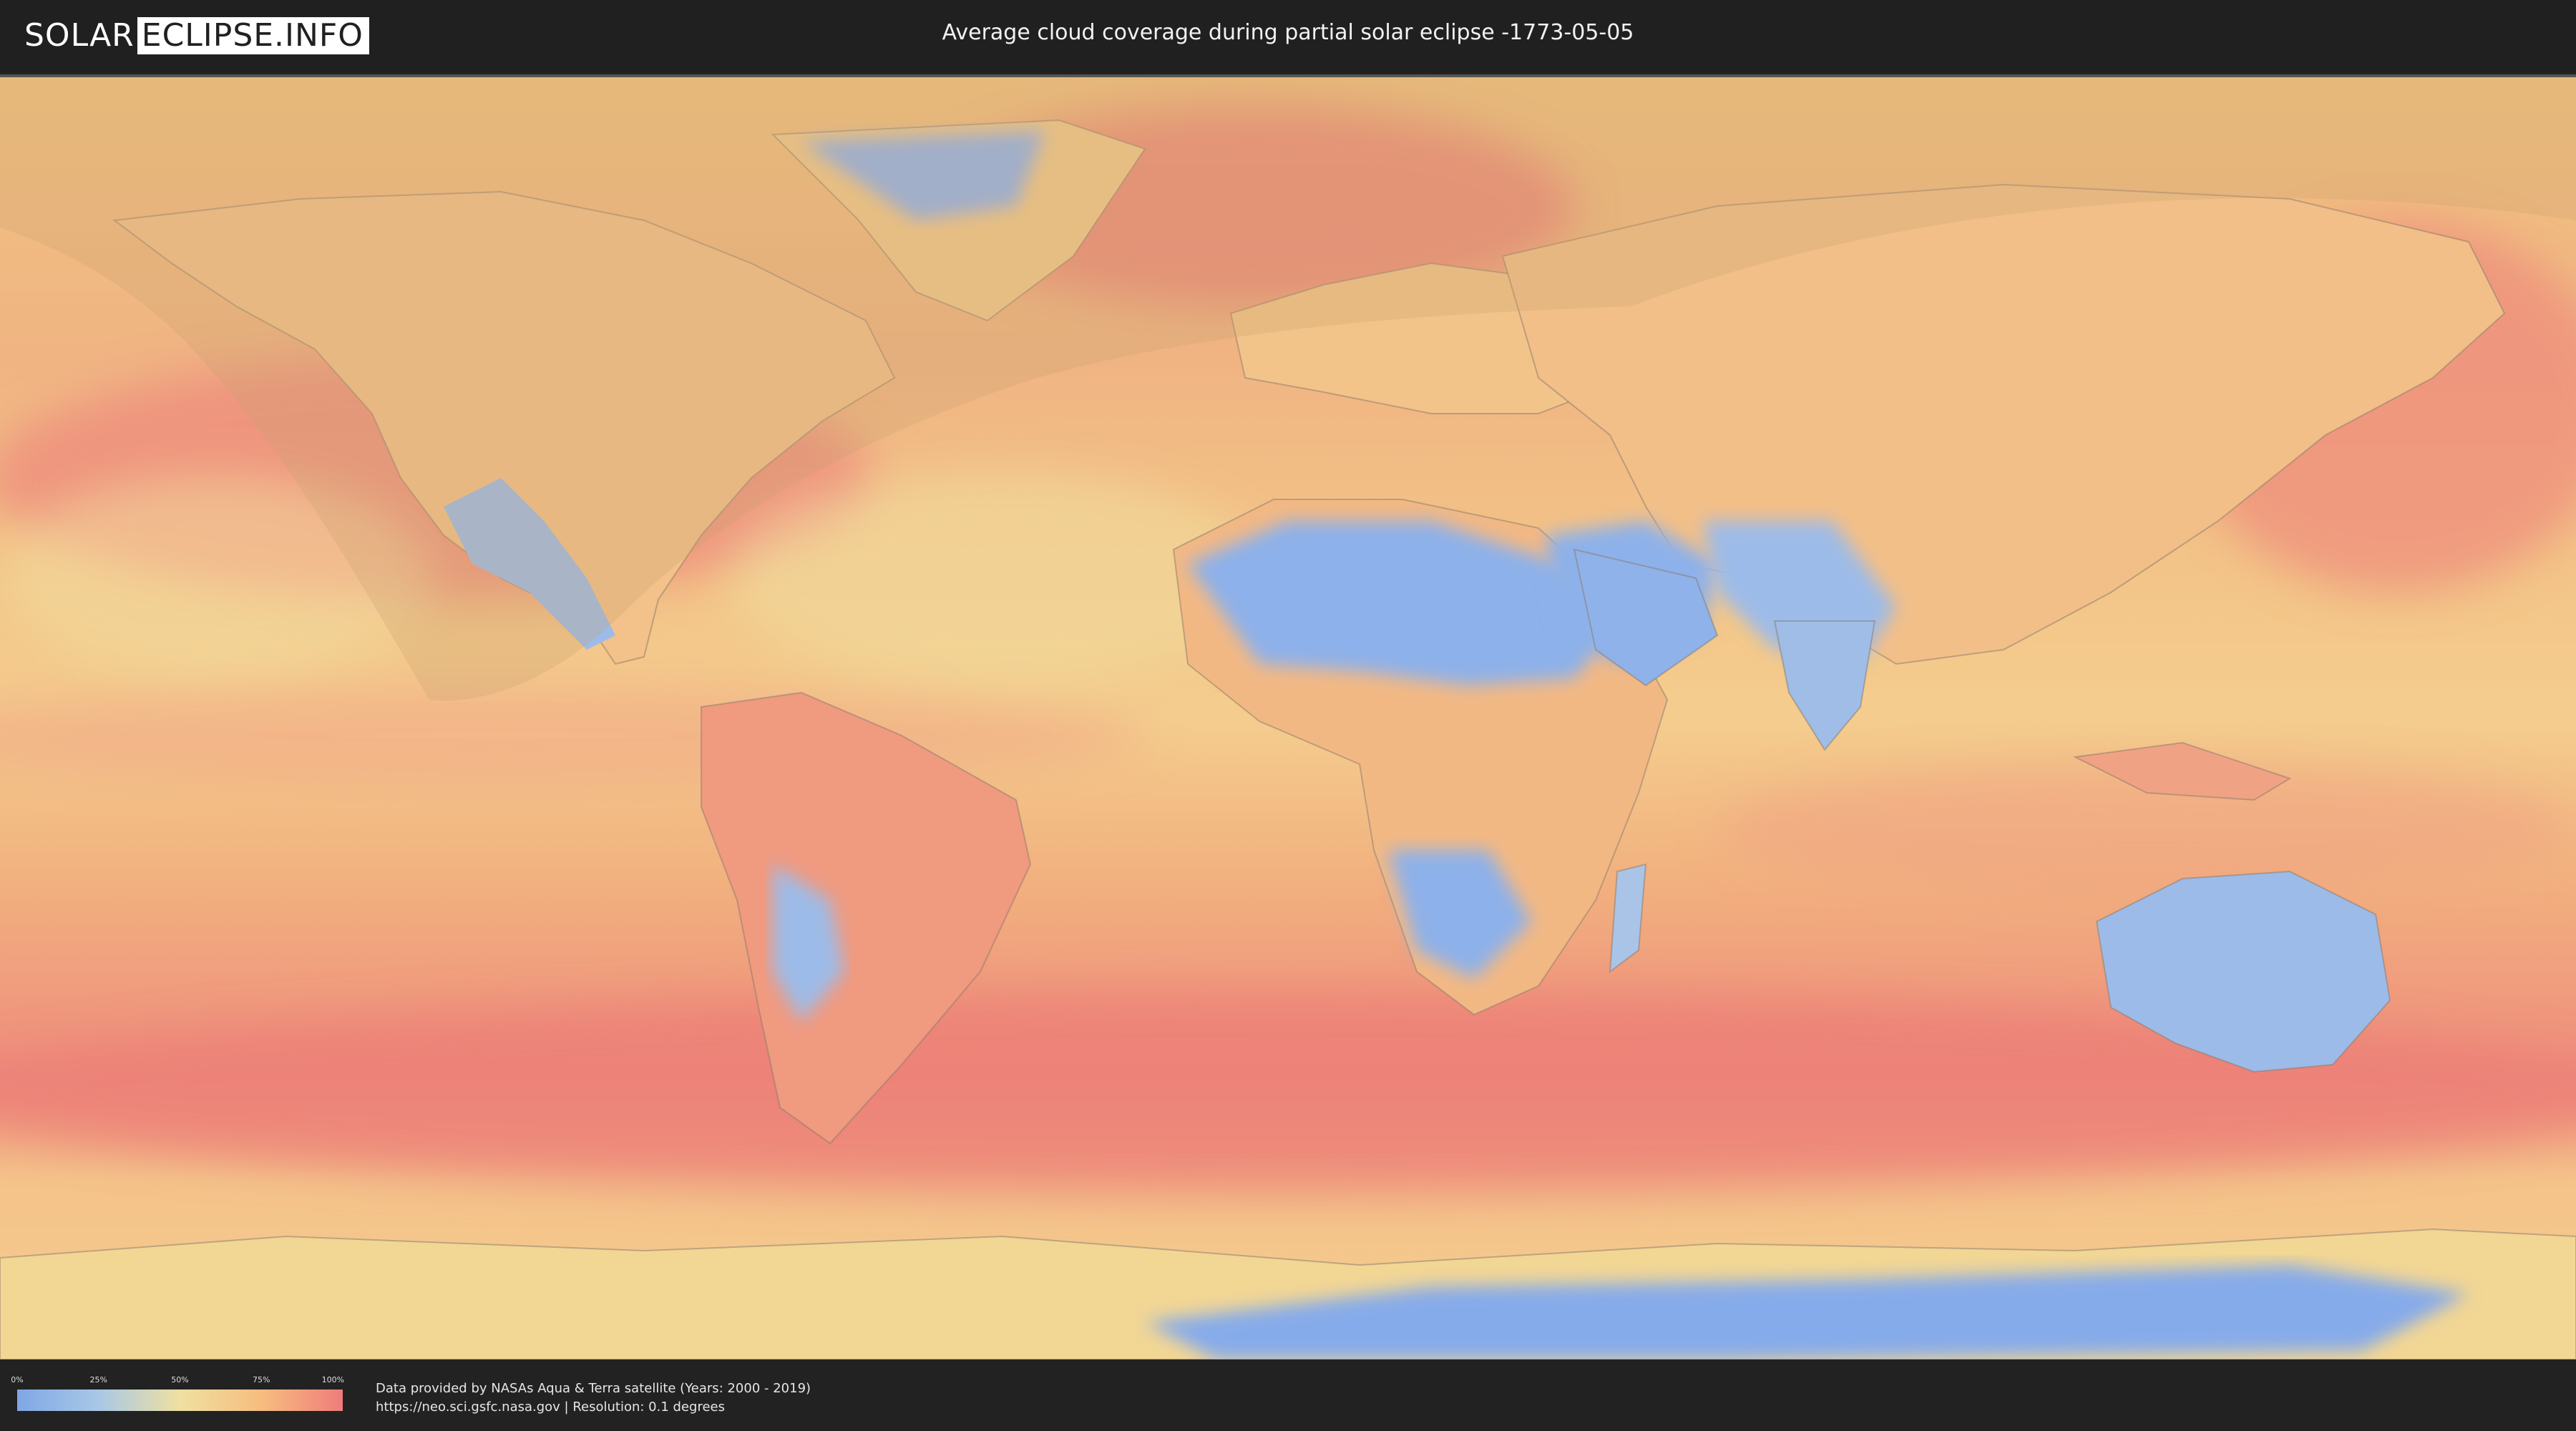  I want to click on cloud-coverage-legend: 0% 25% 50% 75% 100%, so click(178, 1395).